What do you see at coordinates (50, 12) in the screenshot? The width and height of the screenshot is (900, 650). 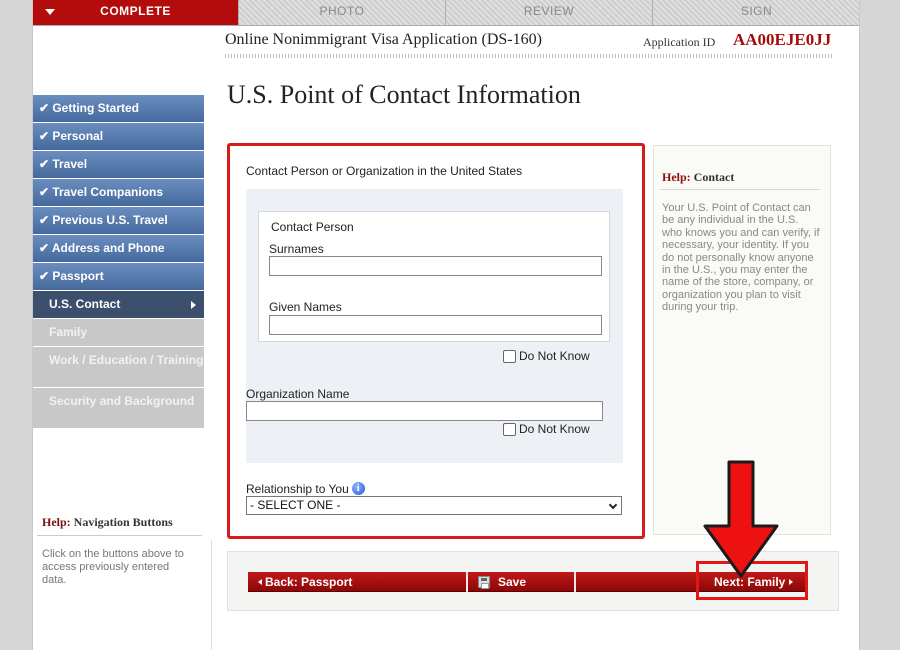 I see `caret-down-icon` at bounding box center [50, 12].